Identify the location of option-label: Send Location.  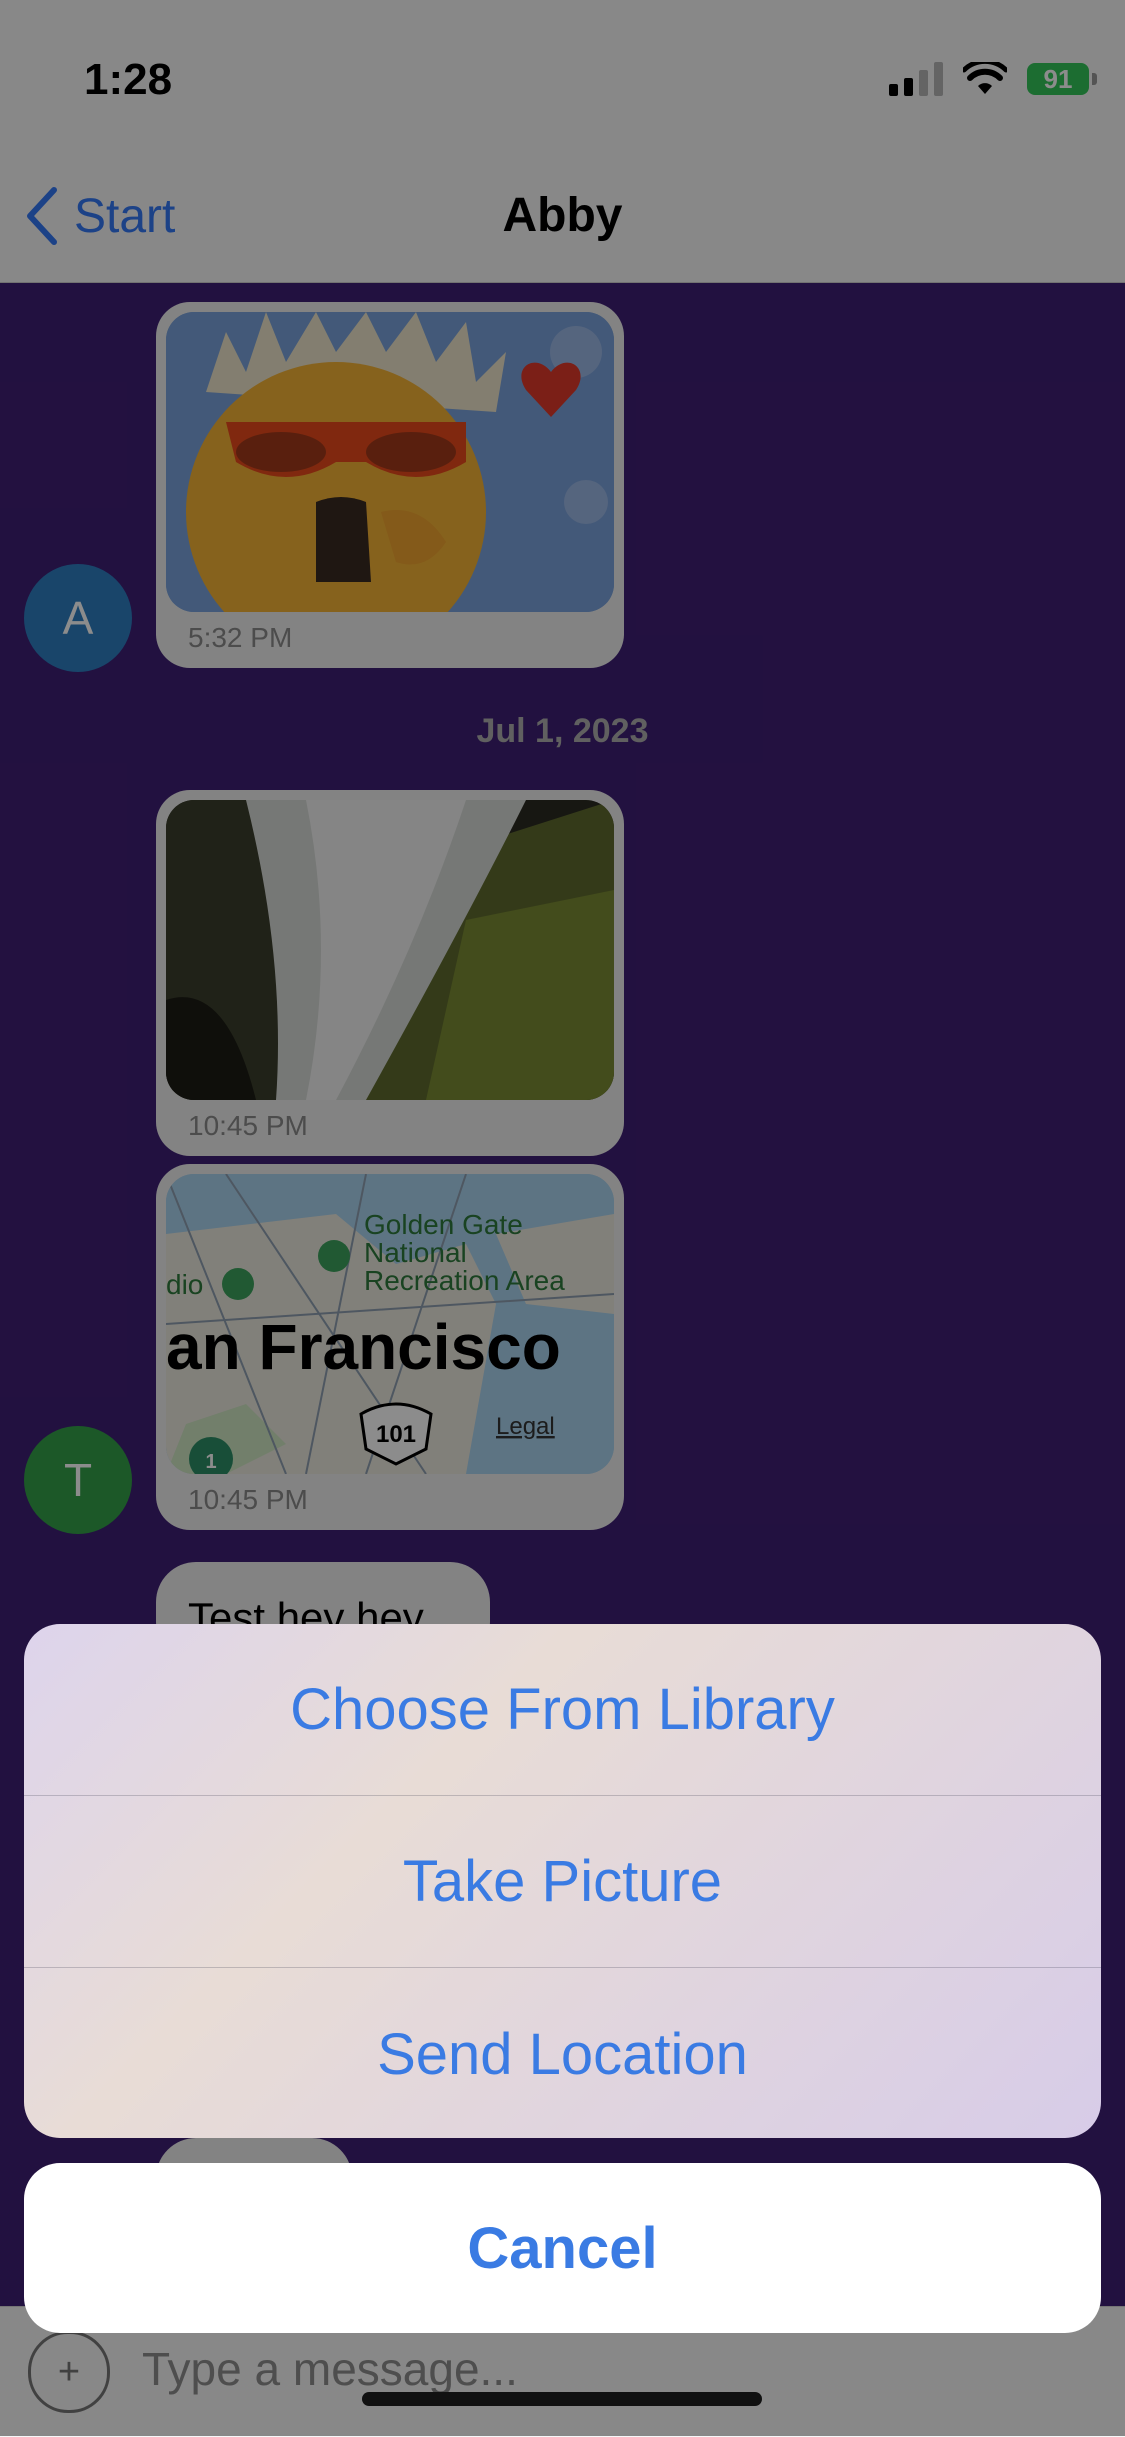
(562, 2054).